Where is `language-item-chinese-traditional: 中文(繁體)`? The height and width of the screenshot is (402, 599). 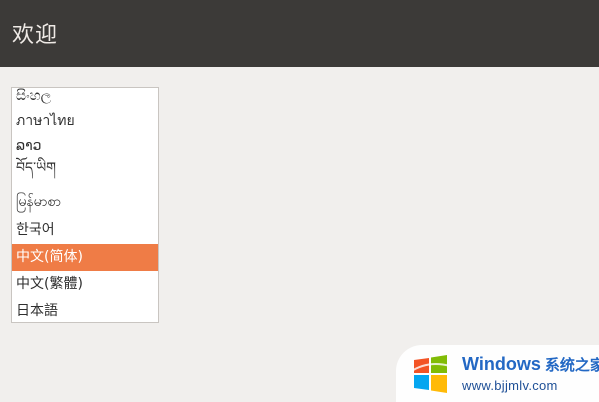
language-item-chinese-traditional: 中文(繁體) is located at coordinates (85, 284).